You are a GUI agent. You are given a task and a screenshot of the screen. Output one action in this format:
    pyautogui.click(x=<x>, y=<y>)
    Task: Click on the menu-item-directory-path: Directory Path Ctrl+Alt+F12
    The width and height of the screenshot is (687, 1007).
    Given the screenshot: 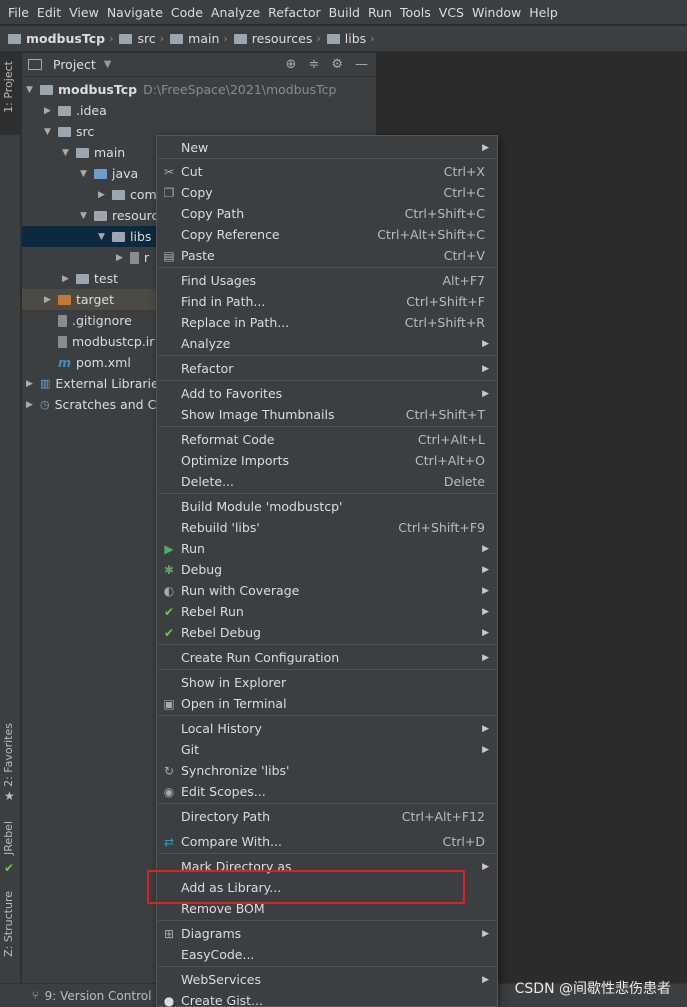 What is the action you would take?
    pyautogui.click(x=327, y=816)
    